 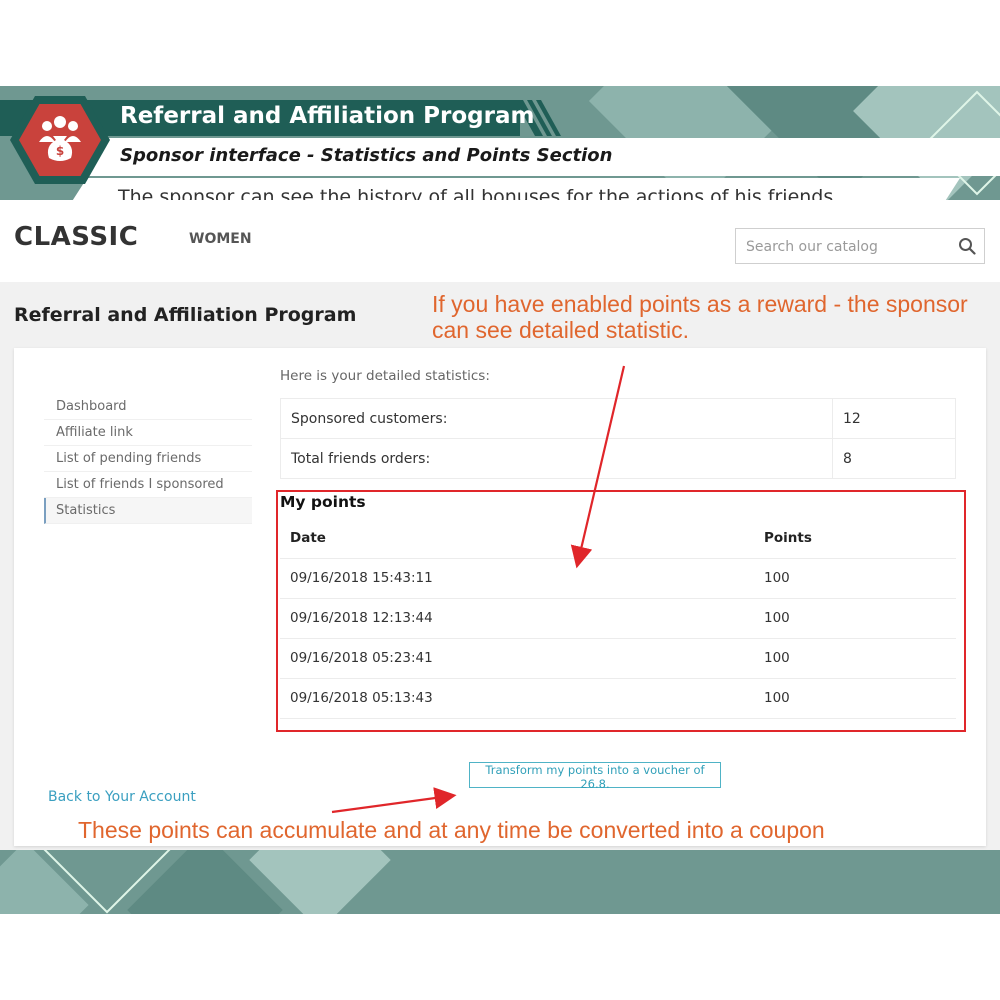 What do you see at coordinates (148, 485) in the screenshot?
I see `menu-item-sponsored-friends: List of friends I sponsored` at bounding box center [148, 485].